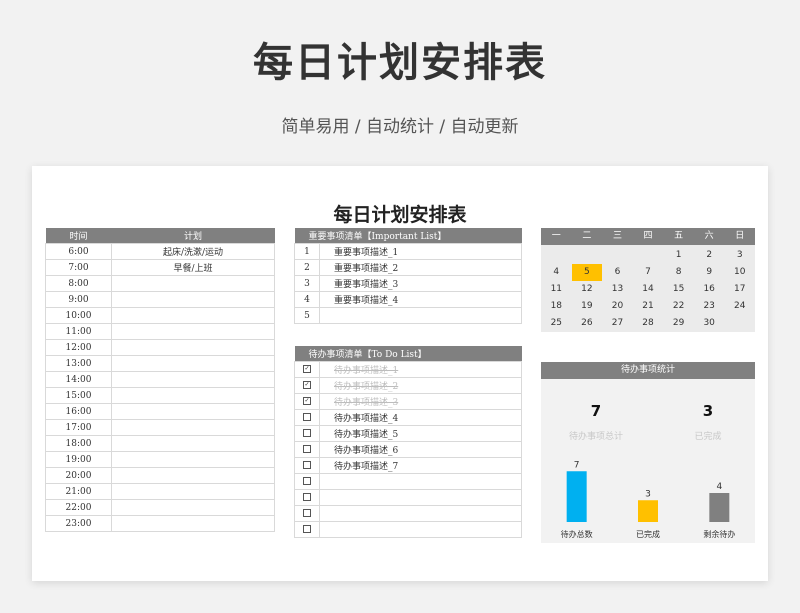  Describe the element at coordinates (648, 289) in the screenshot. I see `calendar-day: 14` at that location.